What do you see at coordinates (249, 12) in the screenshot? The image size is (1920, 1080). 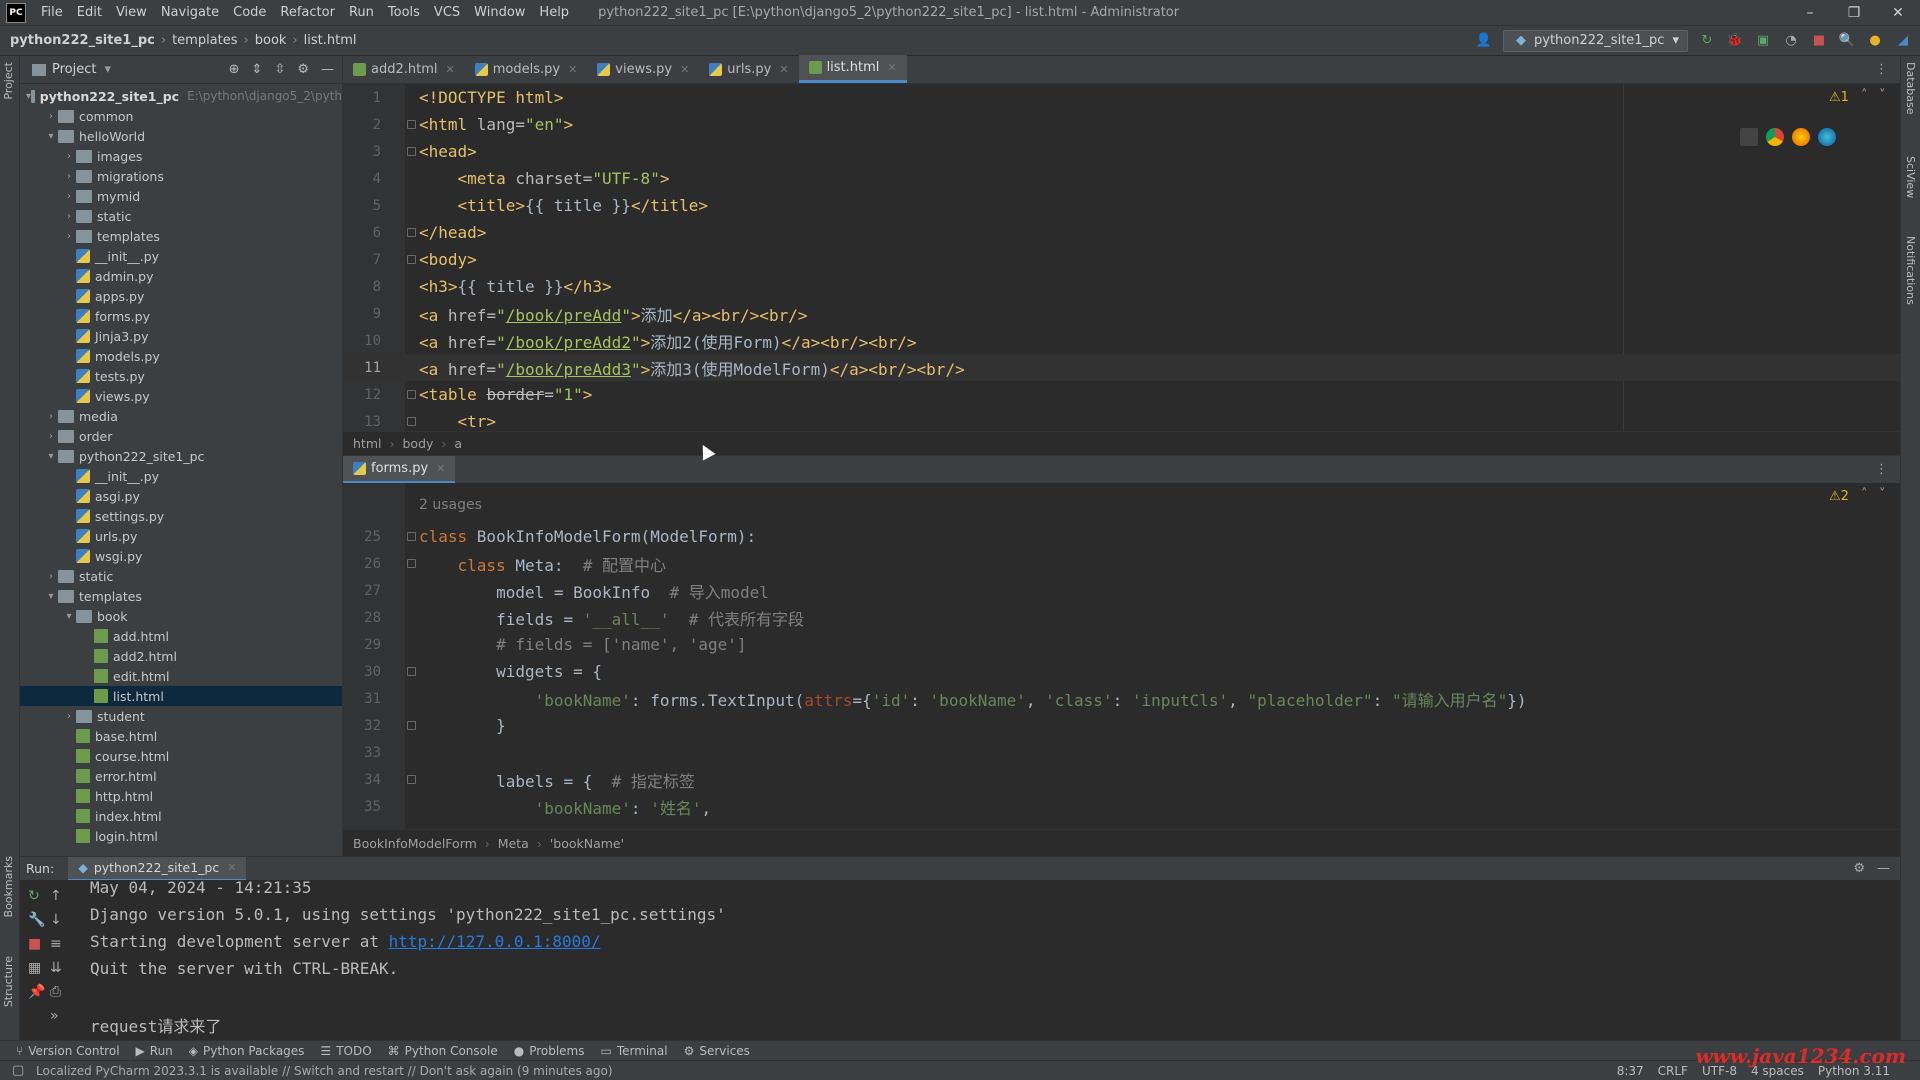 I see `menu-code: Code` at bounding box center [249, 12].